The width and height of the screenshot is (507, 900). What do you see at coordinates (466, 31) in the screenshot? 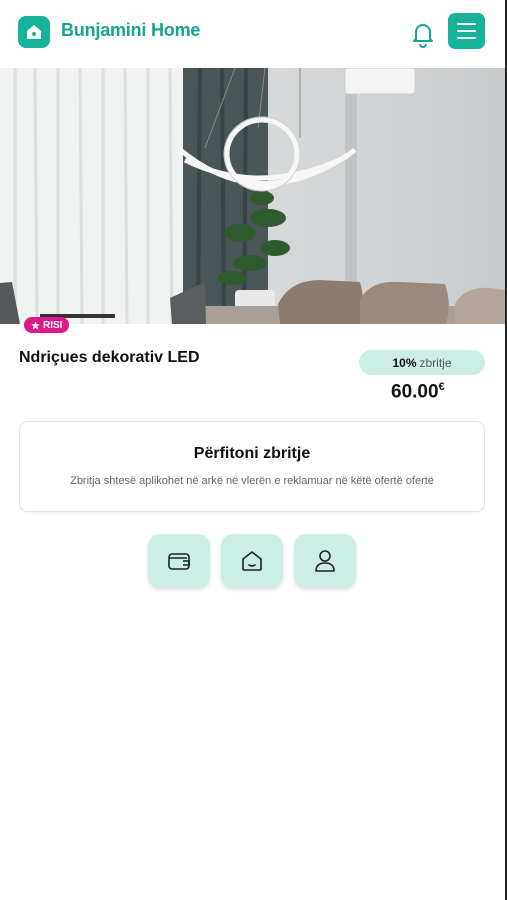
I see `hamburger-menu-icon` at bounding box center [466, 31].